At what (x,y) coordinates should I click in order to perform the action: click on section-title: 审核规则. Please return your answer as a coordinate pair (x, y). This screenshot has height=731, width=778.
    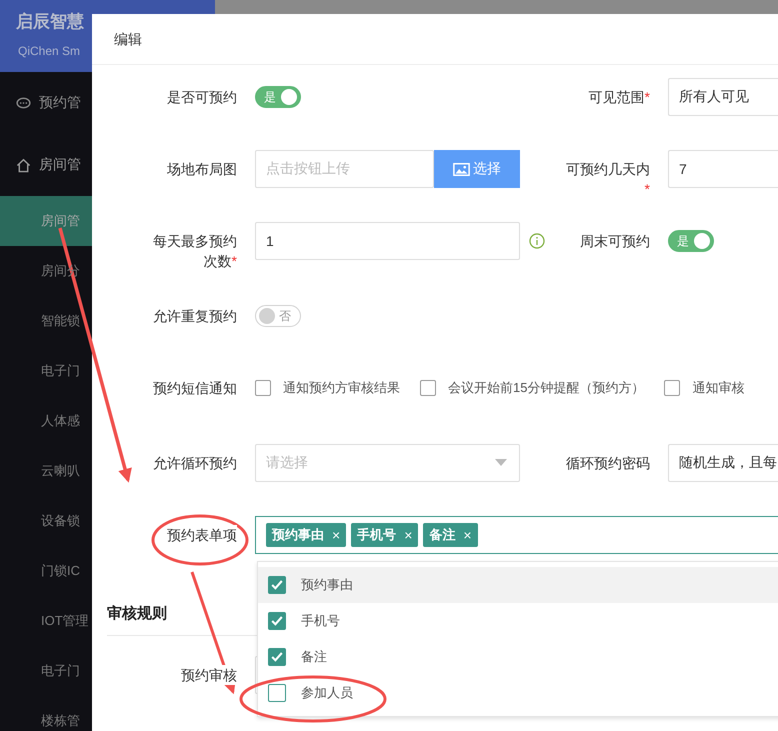
    Looking at the image, I should click on (137, 613).